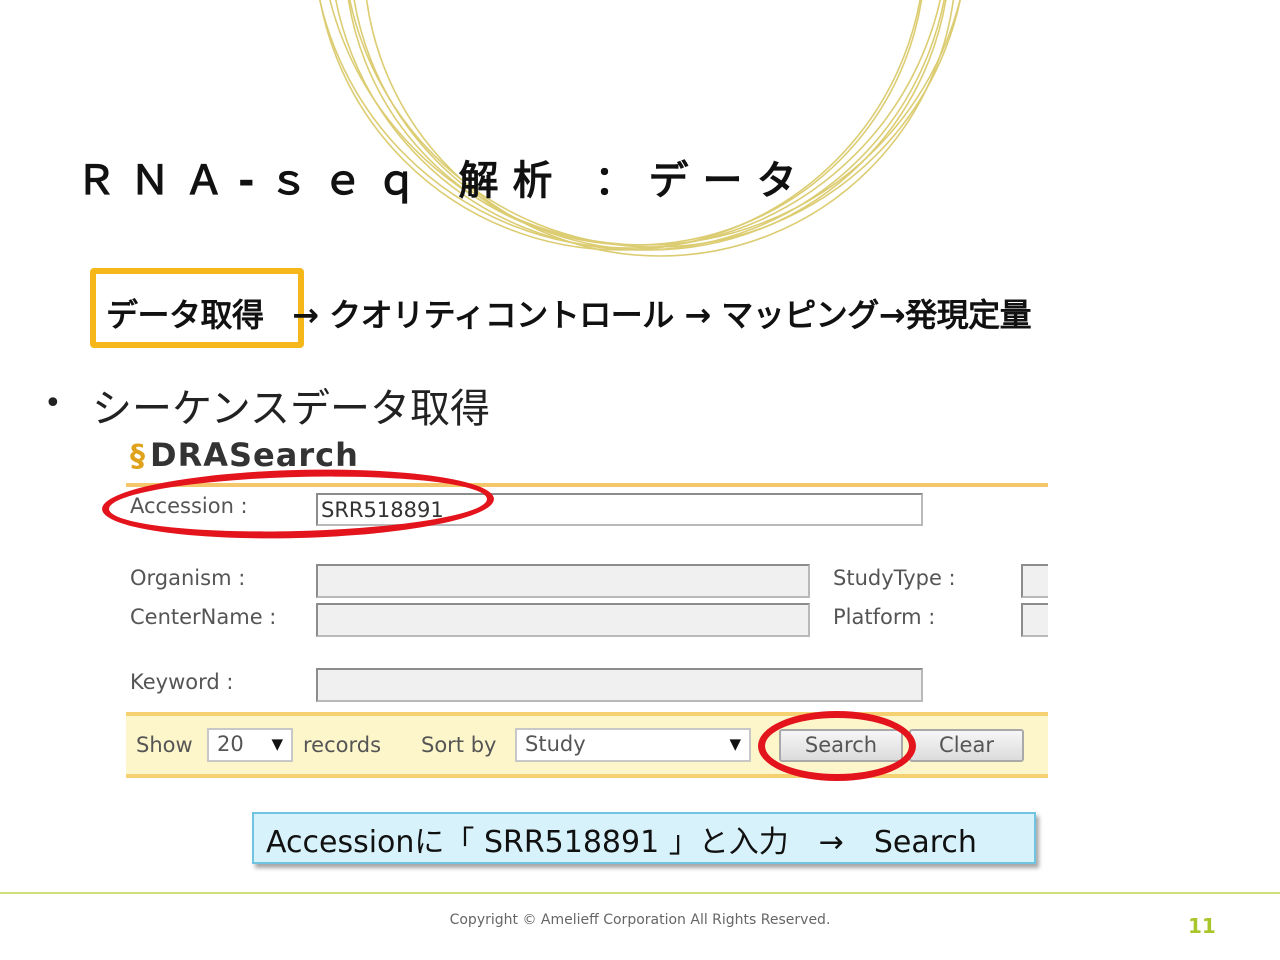 The image size is (1280, 960). I want to click on organism-label: Organism :, so click(188, 578).